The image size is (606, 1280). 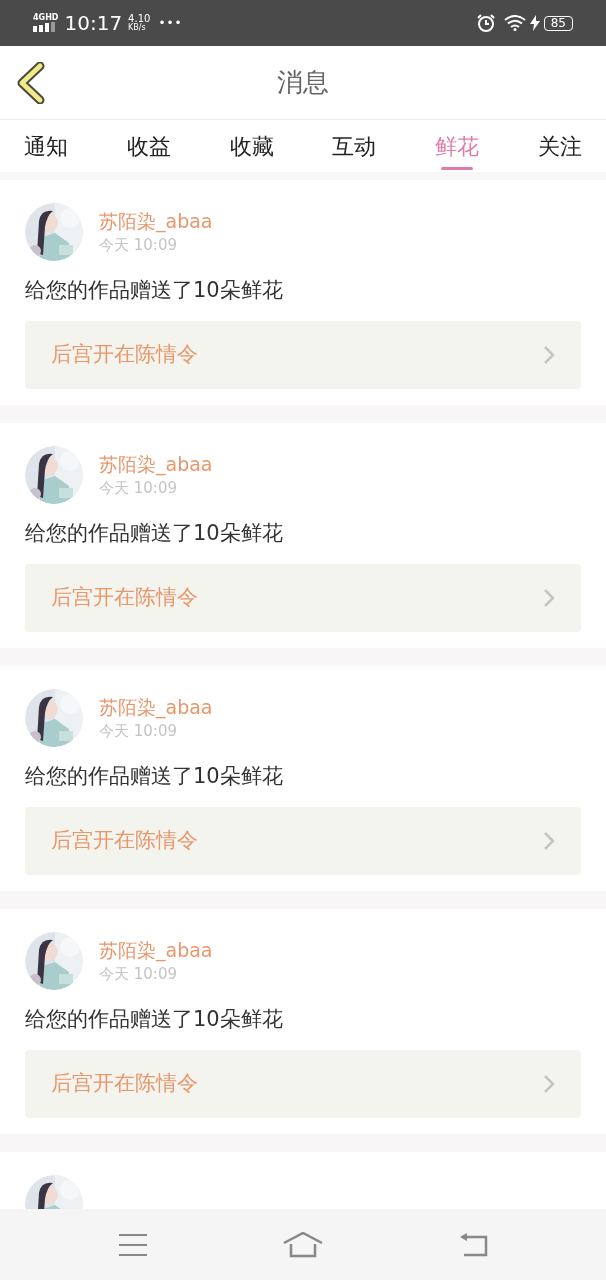 I want to click on tab: 鲜花, so click(x=457, y=146).